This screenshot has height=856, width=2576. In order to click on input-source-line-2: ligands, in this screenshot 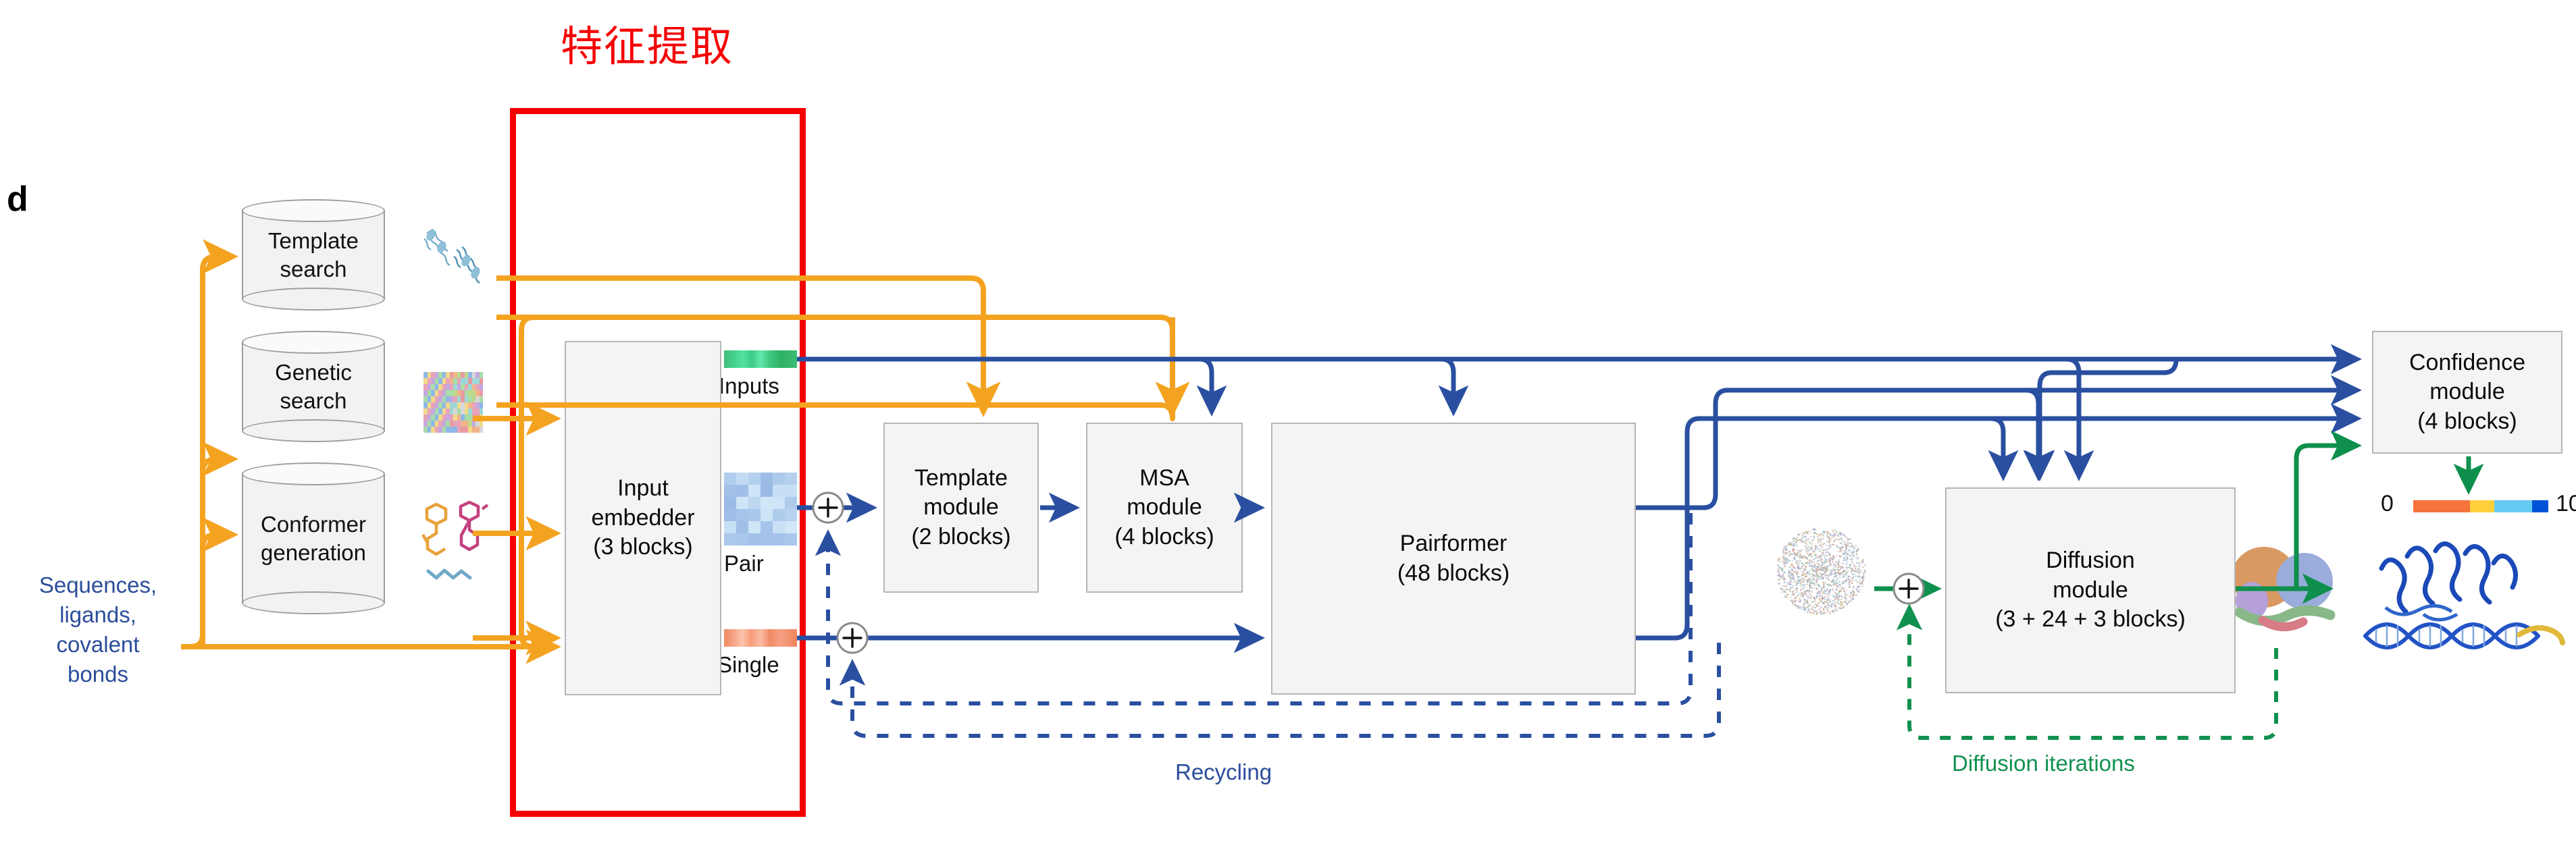, I will do `click(97, 614)`.